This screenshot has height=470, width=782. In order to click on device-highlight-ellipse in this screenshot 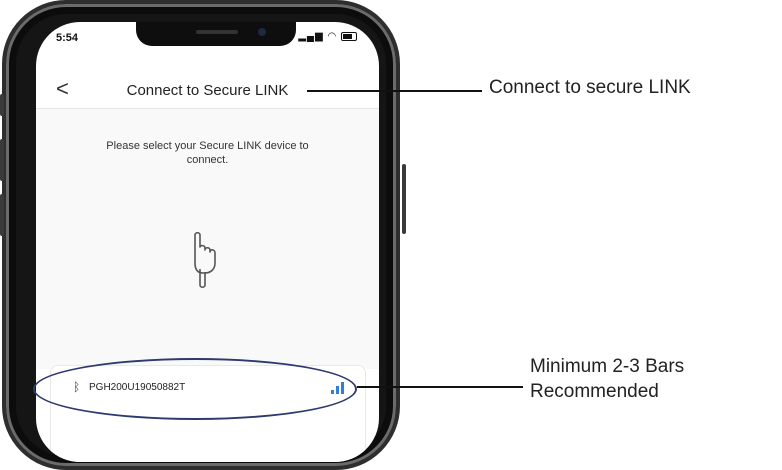, I will do `click(195, 389)`.